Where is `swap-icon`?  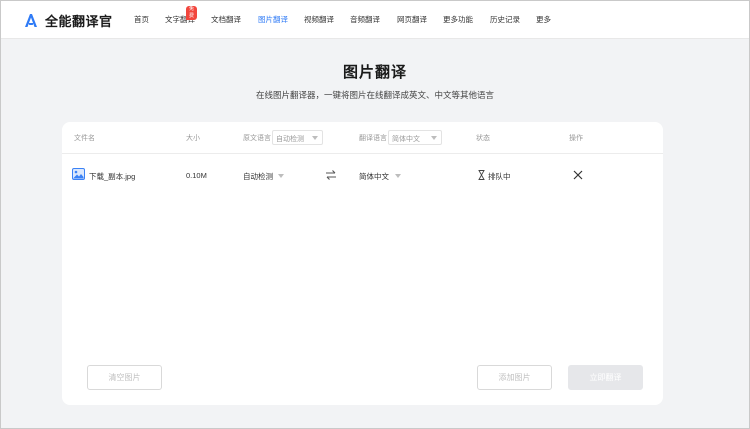
swap-icon is located at coordinates (331, 175).